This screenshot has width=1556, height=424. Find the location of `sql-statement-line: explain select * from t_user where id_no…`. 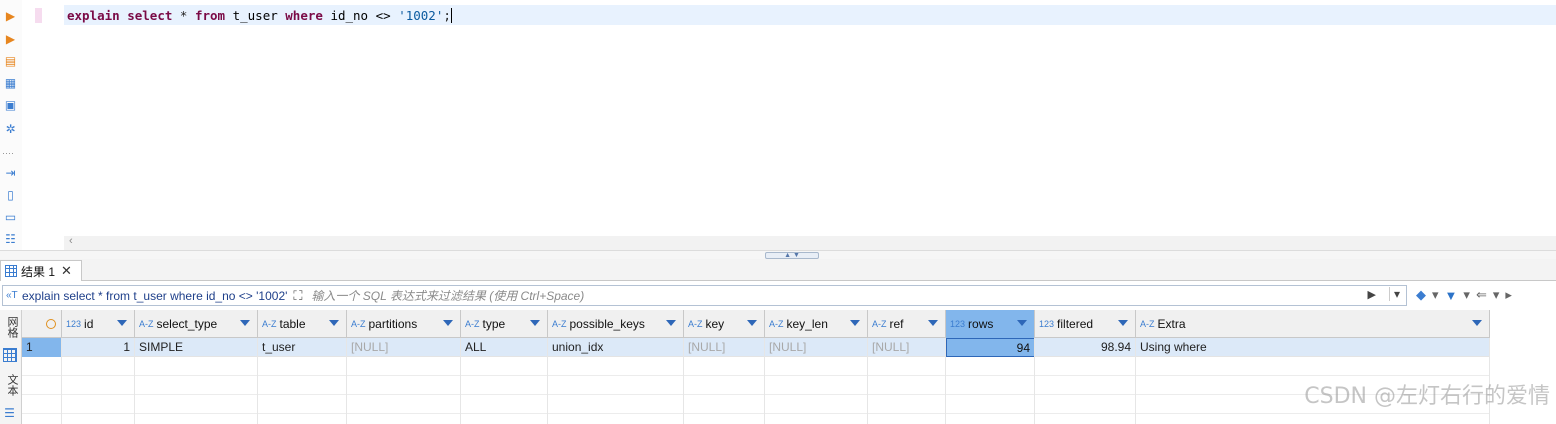

sql-statement-line: explain select * from t_user where id_no… is located at coordinates (259, 16).